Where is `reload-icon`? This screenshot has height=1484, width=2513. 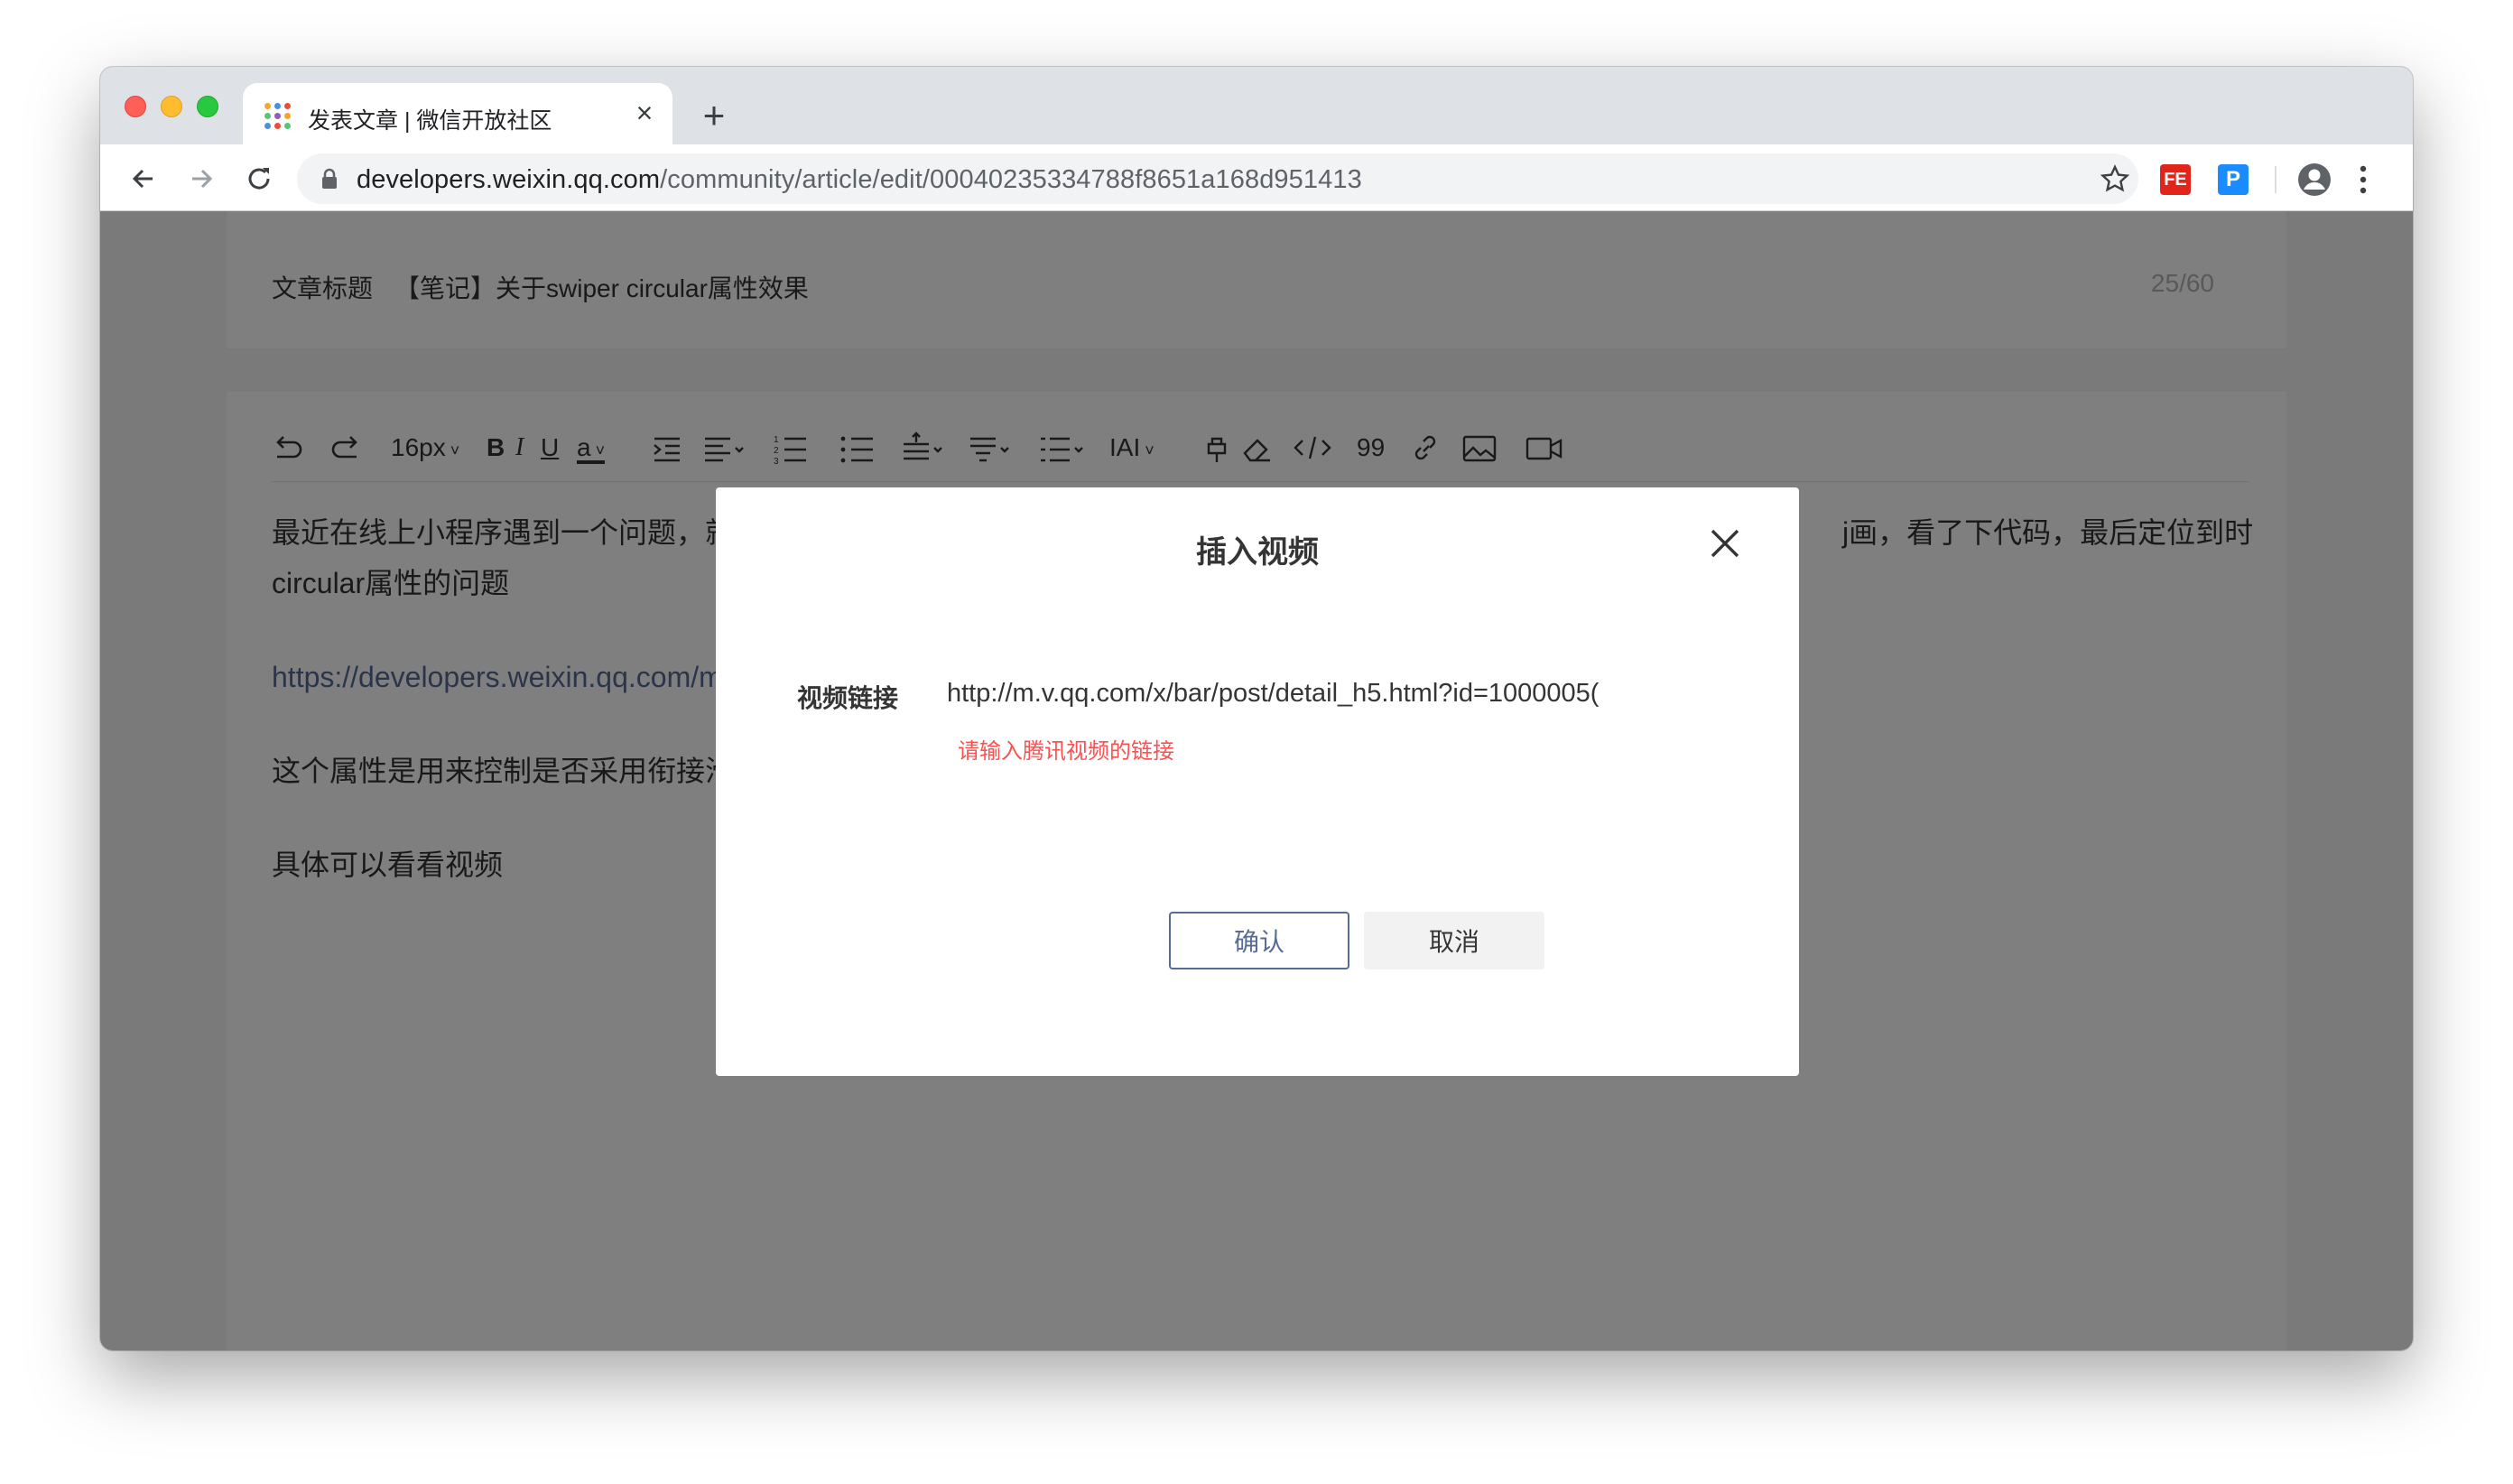 reload-icon is located at coordinates (259, 179).